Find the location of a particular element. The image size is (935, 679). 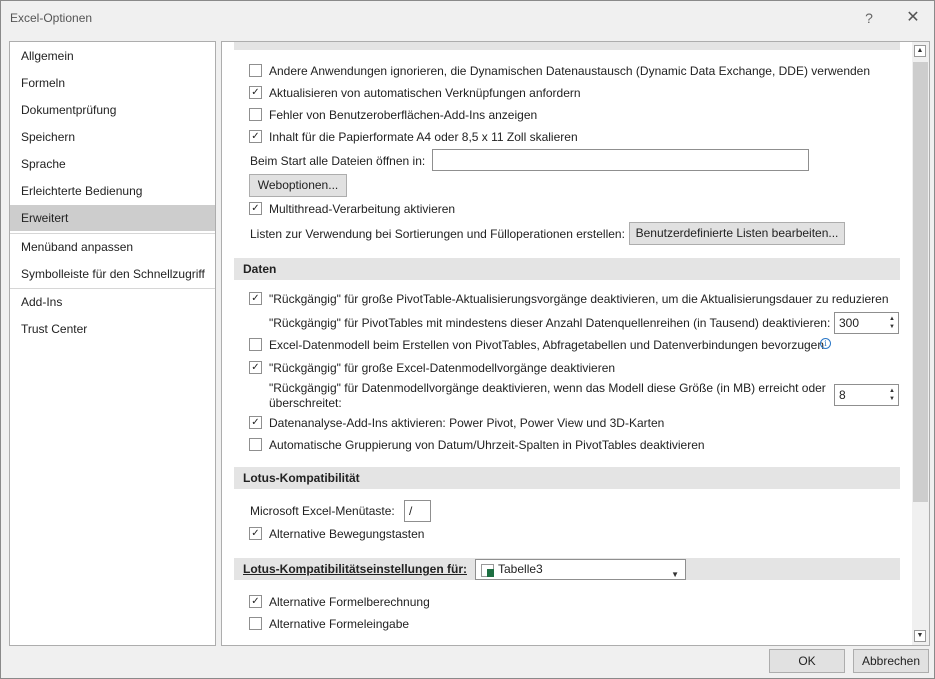

nav-item-symbolleiste: Symbolleiste für den Schnellzugriff is located at coordinates (112, 274).